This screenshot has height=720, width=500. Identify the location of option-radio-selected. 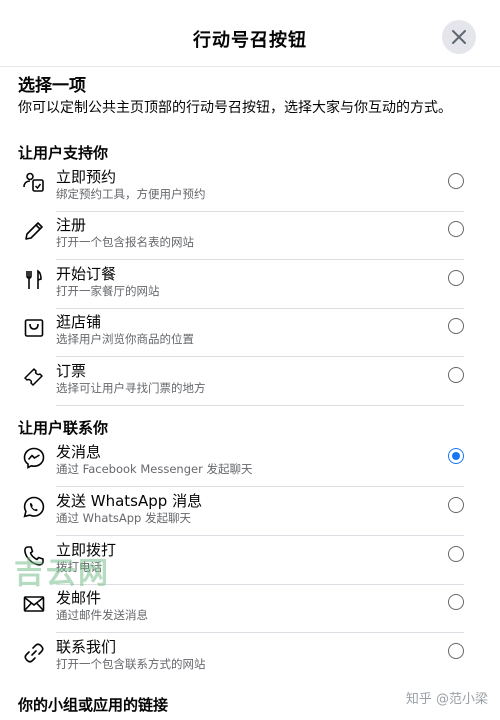
(456, 456).